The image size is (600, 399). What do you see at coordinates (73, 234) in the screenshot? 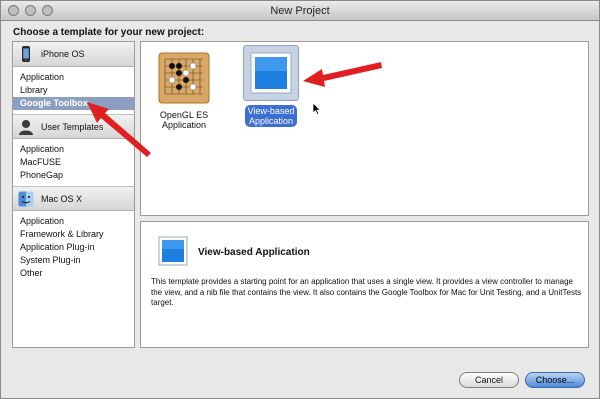
I see `sidebar-item-framework-library: Framework & Library` at bounding box center [73, 234].